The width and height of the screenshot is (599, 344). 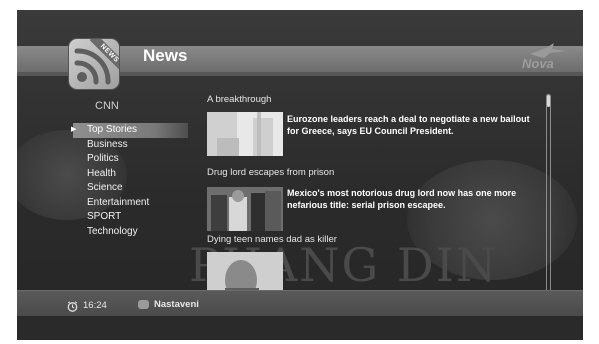 What do you see at coordinates (271, 172) in the screenshot?
I see `news-headline: Drug lord escapes from prison` at bounding box center [271, 172].